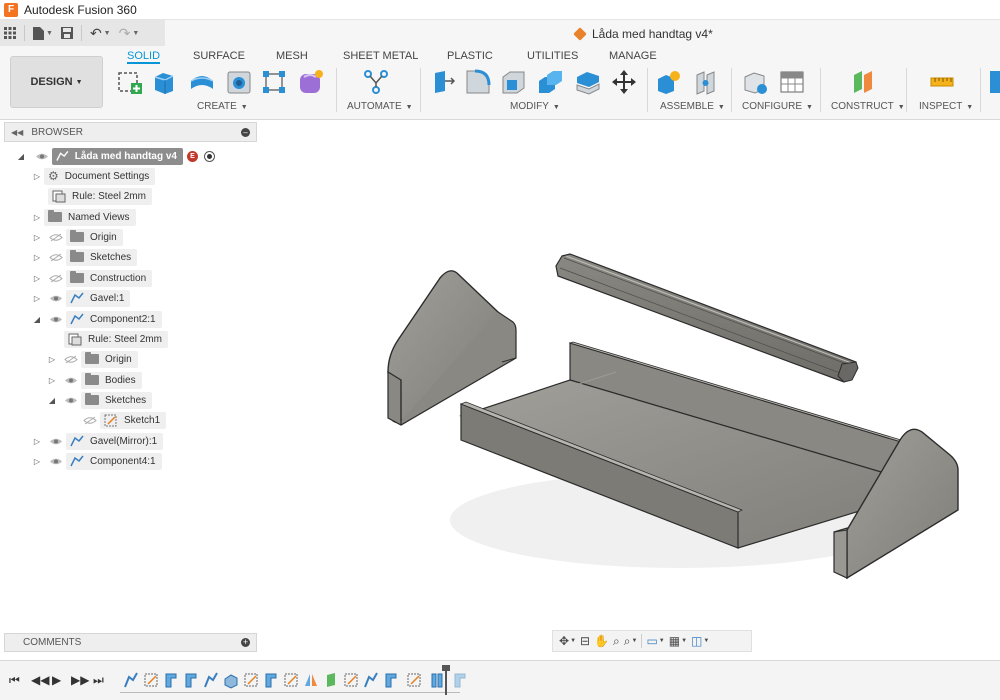 The width and height of the screenshot is (1000, 700). Describe the element at coordinates (231, 680) in the screenshot. I see `timeline-body-icon` at that location.